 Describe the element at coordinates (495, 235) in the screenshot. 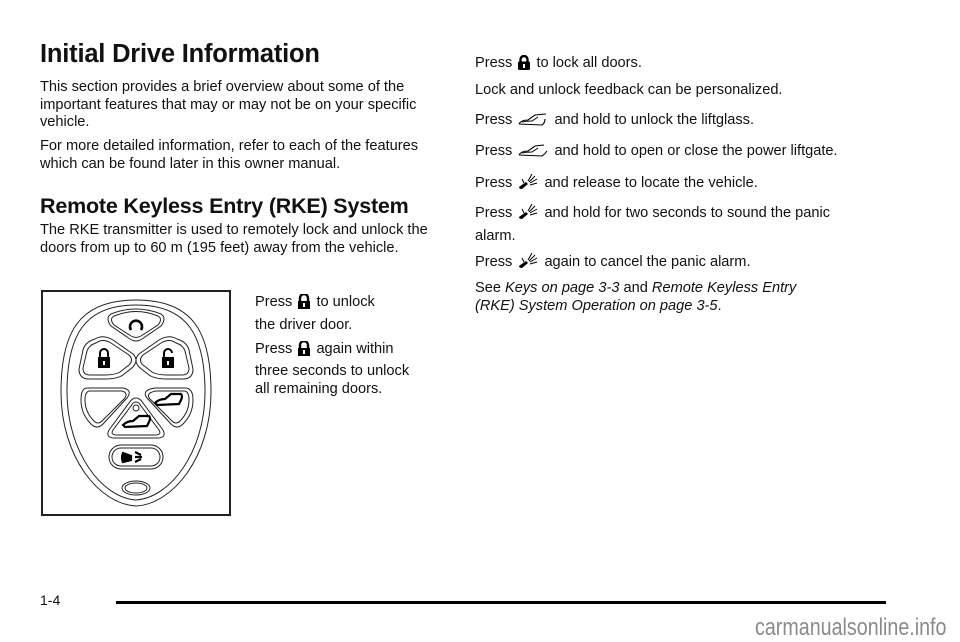

I see `text: alarm.` at that location.